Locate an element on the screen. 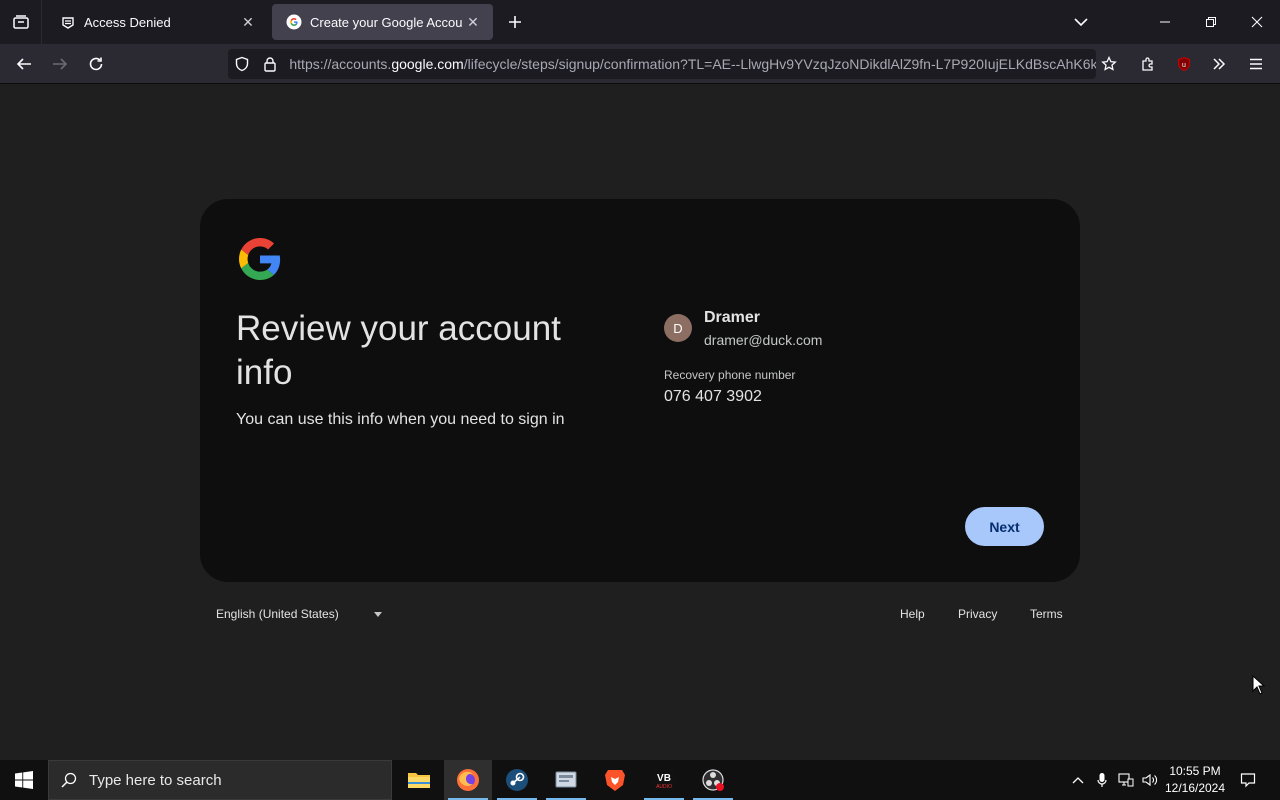 The image size is (1280, 800). firefox-icon is located at coordinates (468, 780).